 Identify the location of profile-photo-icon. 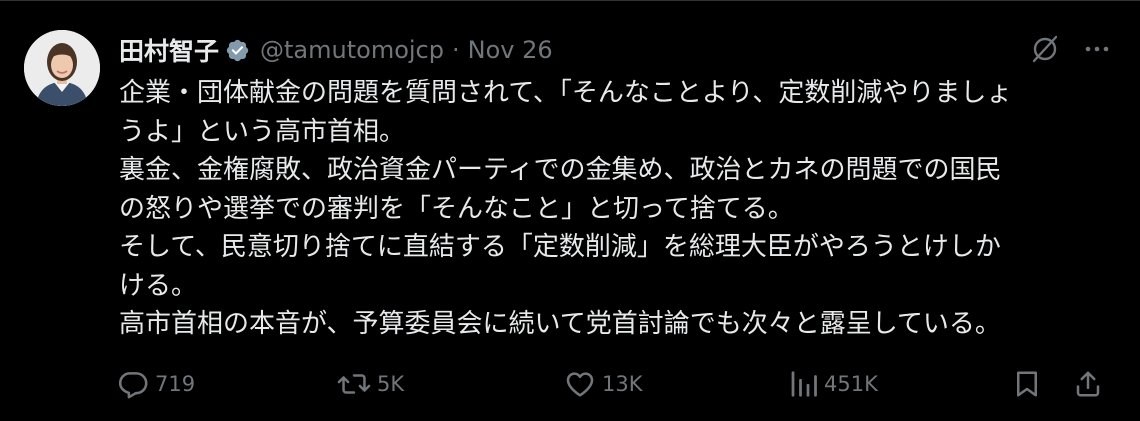
(62, 68).